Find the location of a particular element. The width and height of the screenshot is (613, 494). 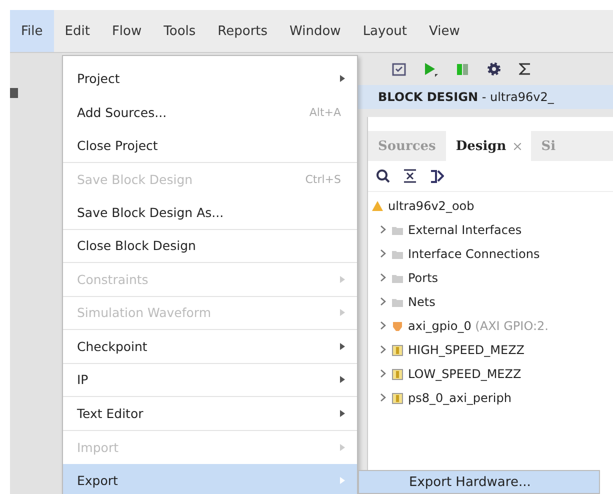

panel-marker is located at coordinates (14, 93).